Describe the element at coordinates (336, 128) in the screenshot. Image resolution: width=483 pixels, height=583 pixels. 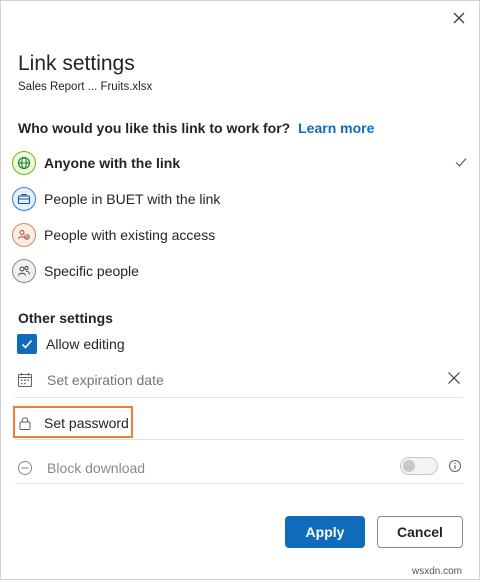
I see `learn-more-link: Learn more` at that location.